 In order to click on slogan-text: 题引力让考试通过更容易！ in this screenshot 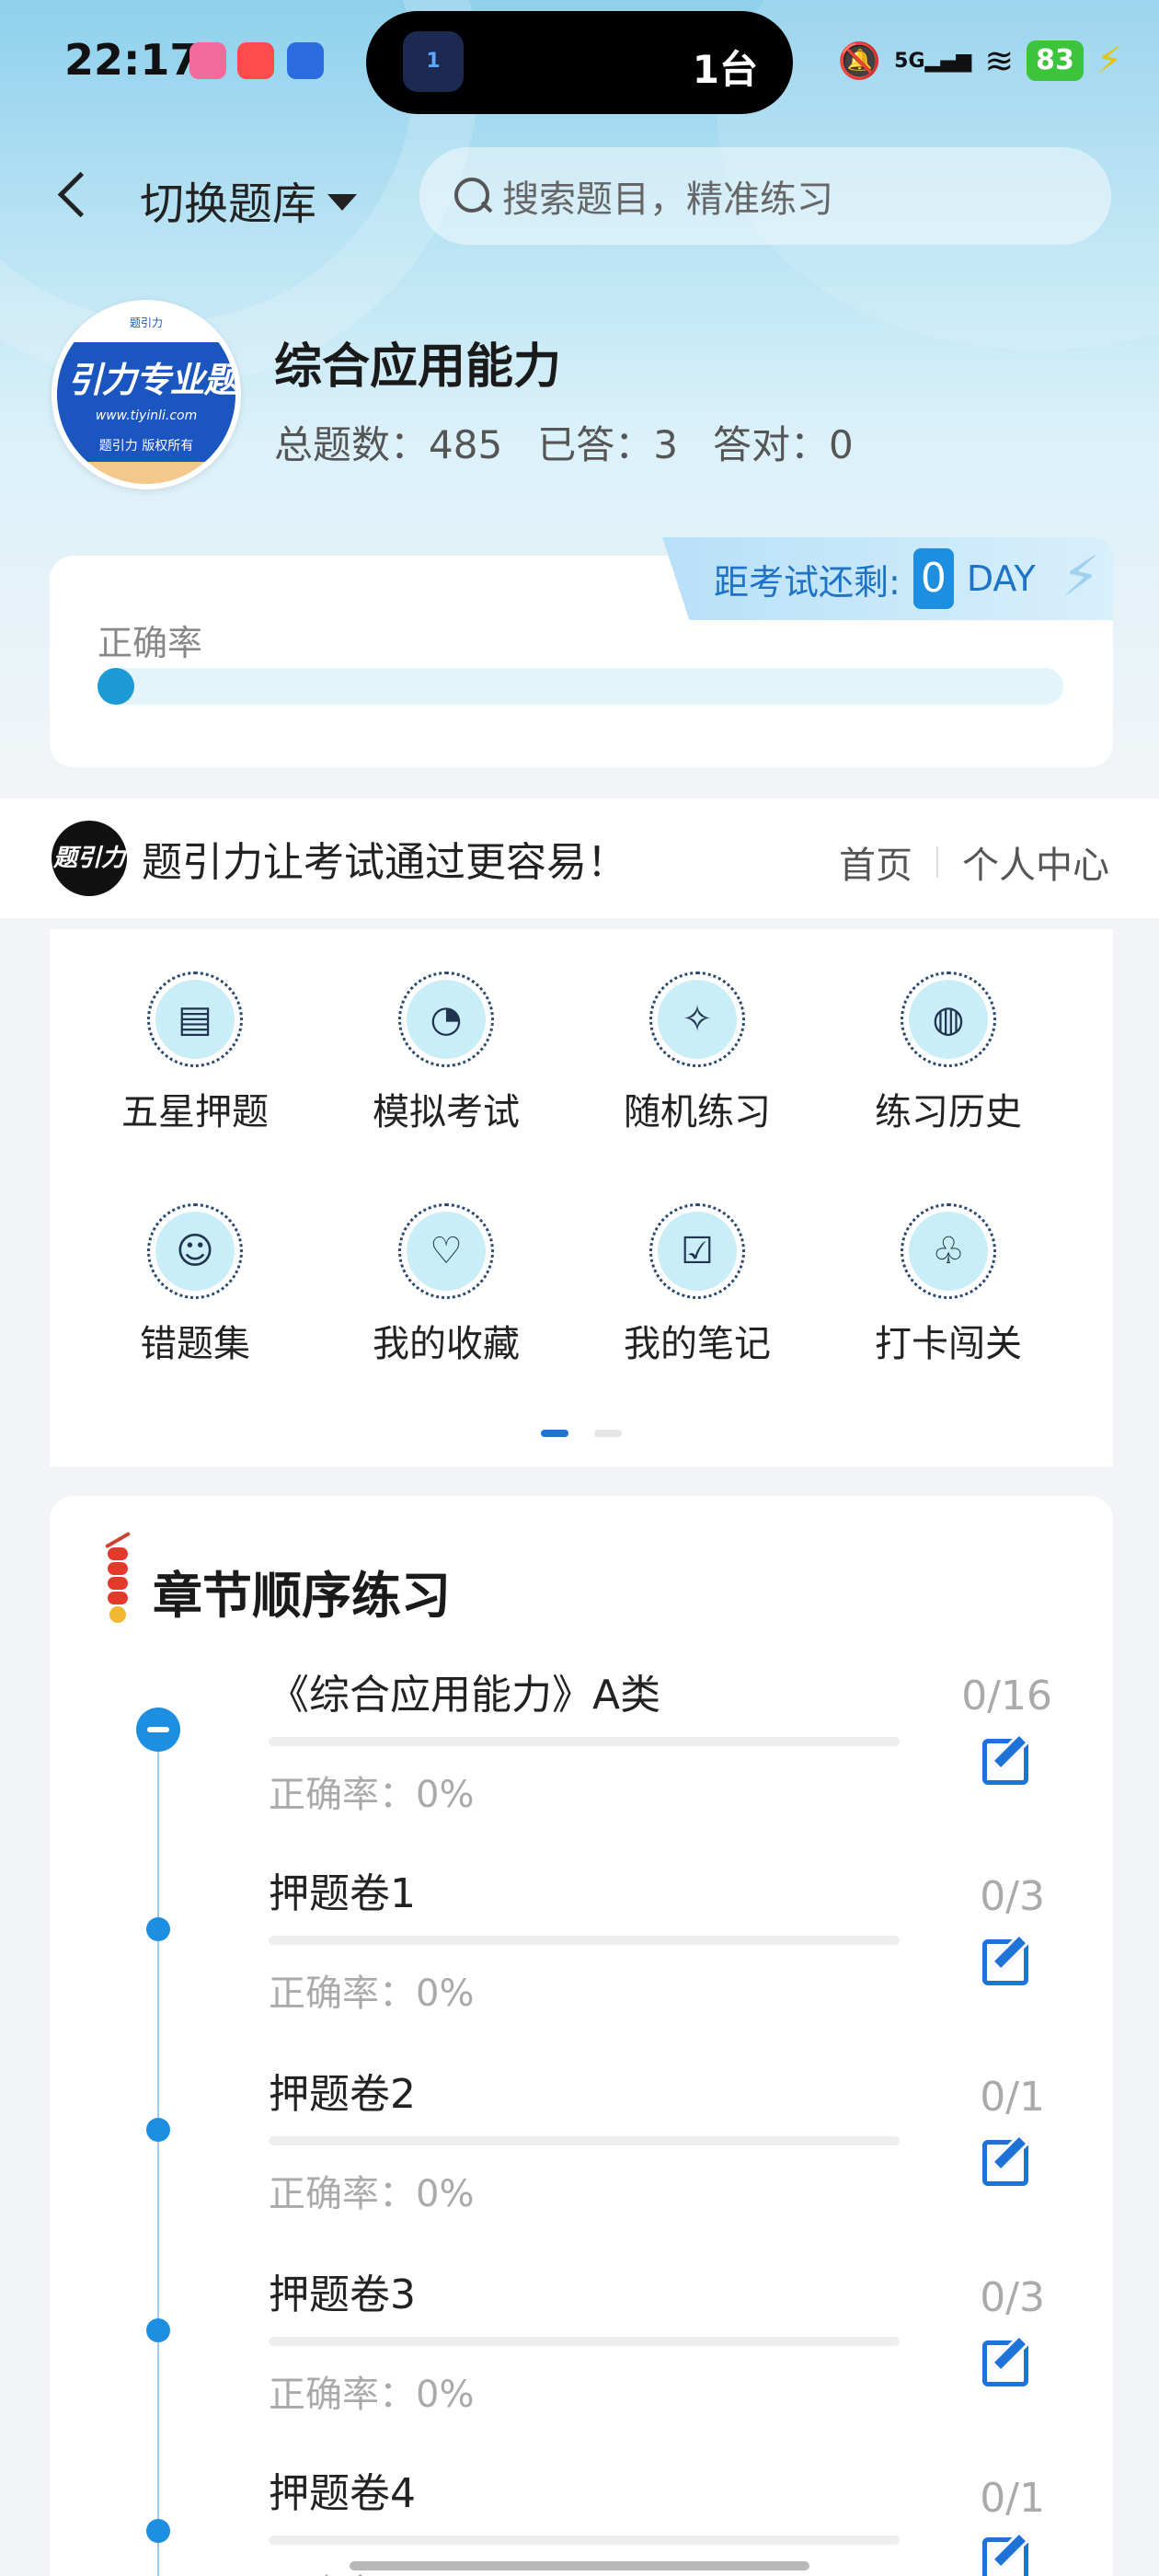, I will do `click(384, 862)`.